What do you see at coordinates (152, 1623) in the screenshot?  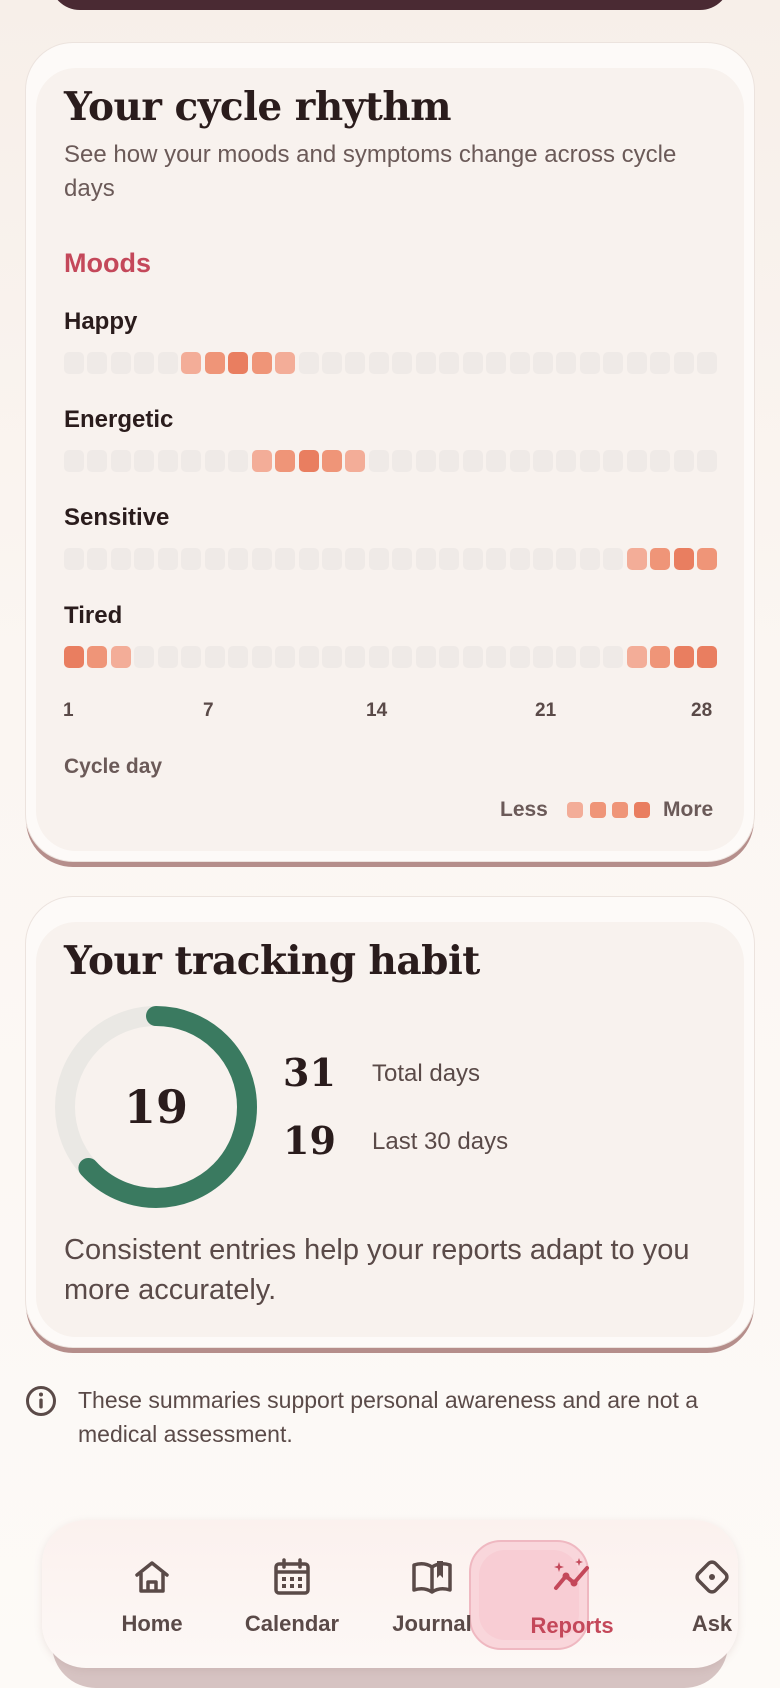 I see `nav-label-home: Home` at bounding box center [152, 1623].